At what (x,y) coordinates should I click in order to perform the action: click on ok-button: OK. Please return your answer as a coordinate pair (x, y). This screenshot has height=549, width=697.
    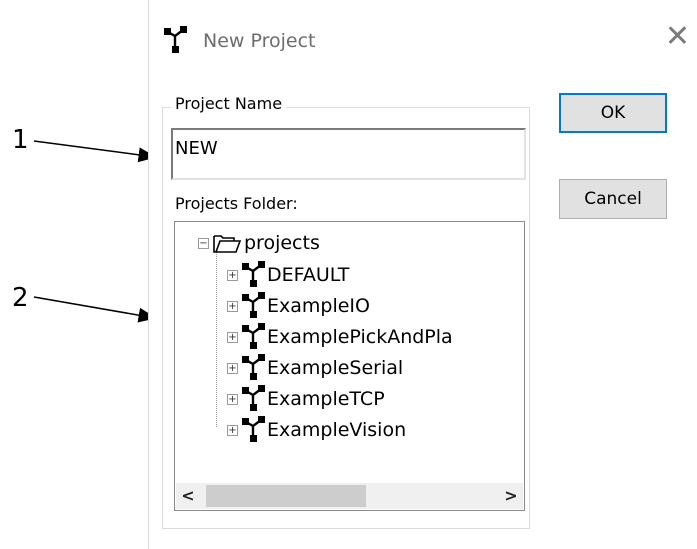
    Looking at the image, I should click on (613, 113).